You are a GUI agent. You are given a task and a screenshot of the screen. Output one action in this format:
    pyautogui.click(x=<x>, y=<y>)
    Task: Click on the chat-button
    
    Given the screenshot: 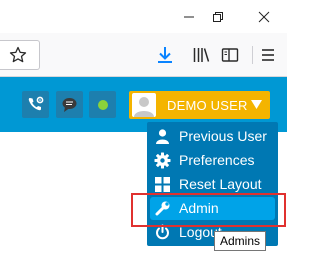 What is the action you would take?
    pyautogui.click(x=69, y=104)
    